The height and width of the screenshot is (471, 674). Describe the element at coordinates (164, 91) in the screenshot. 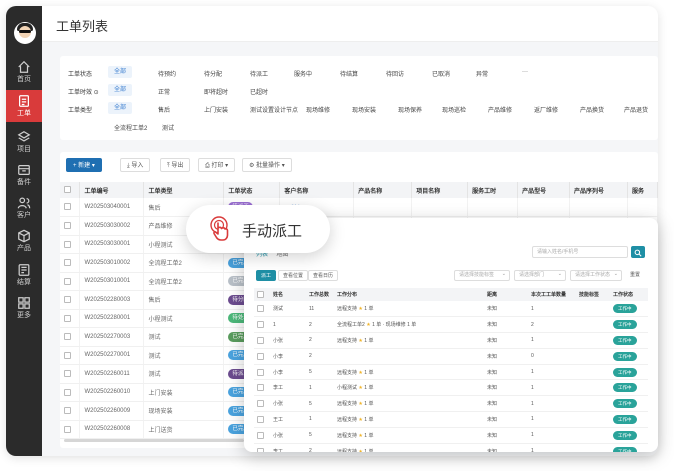

I see `filter-option: 正常` at that location.